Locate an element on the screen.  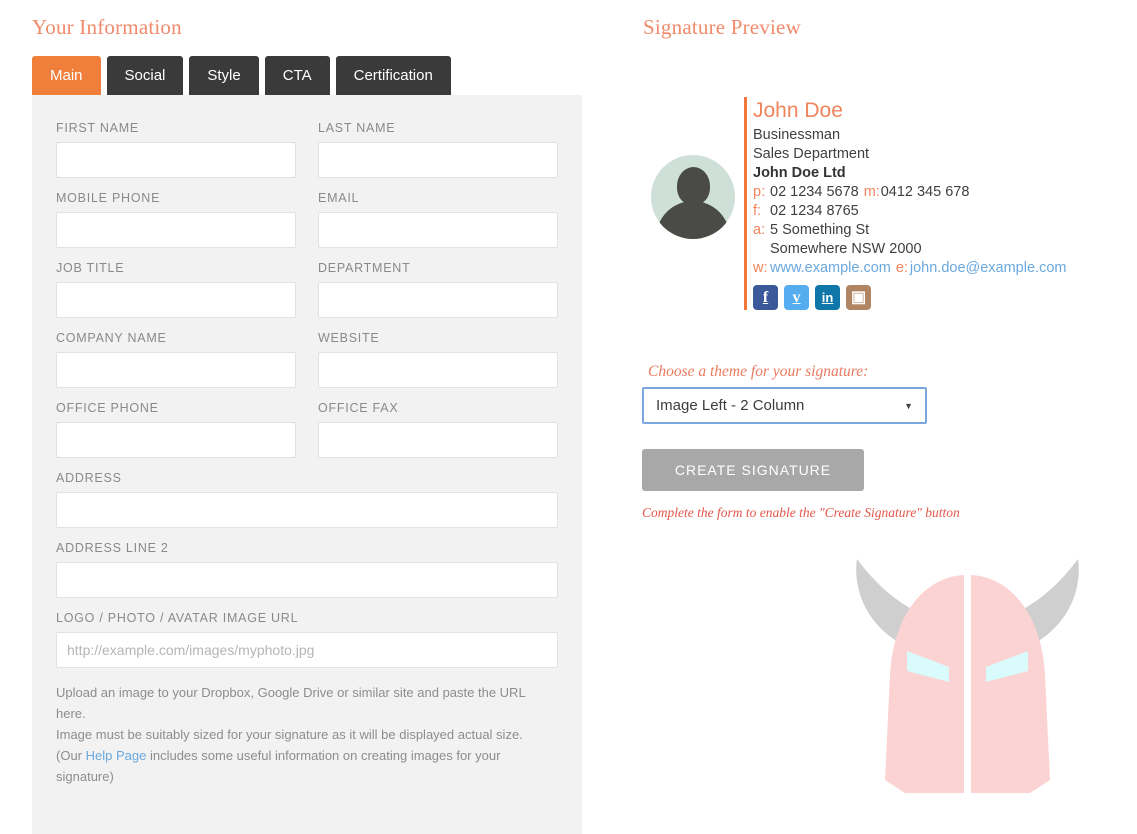
tab-social: Social is located at coordinates (145, 75).